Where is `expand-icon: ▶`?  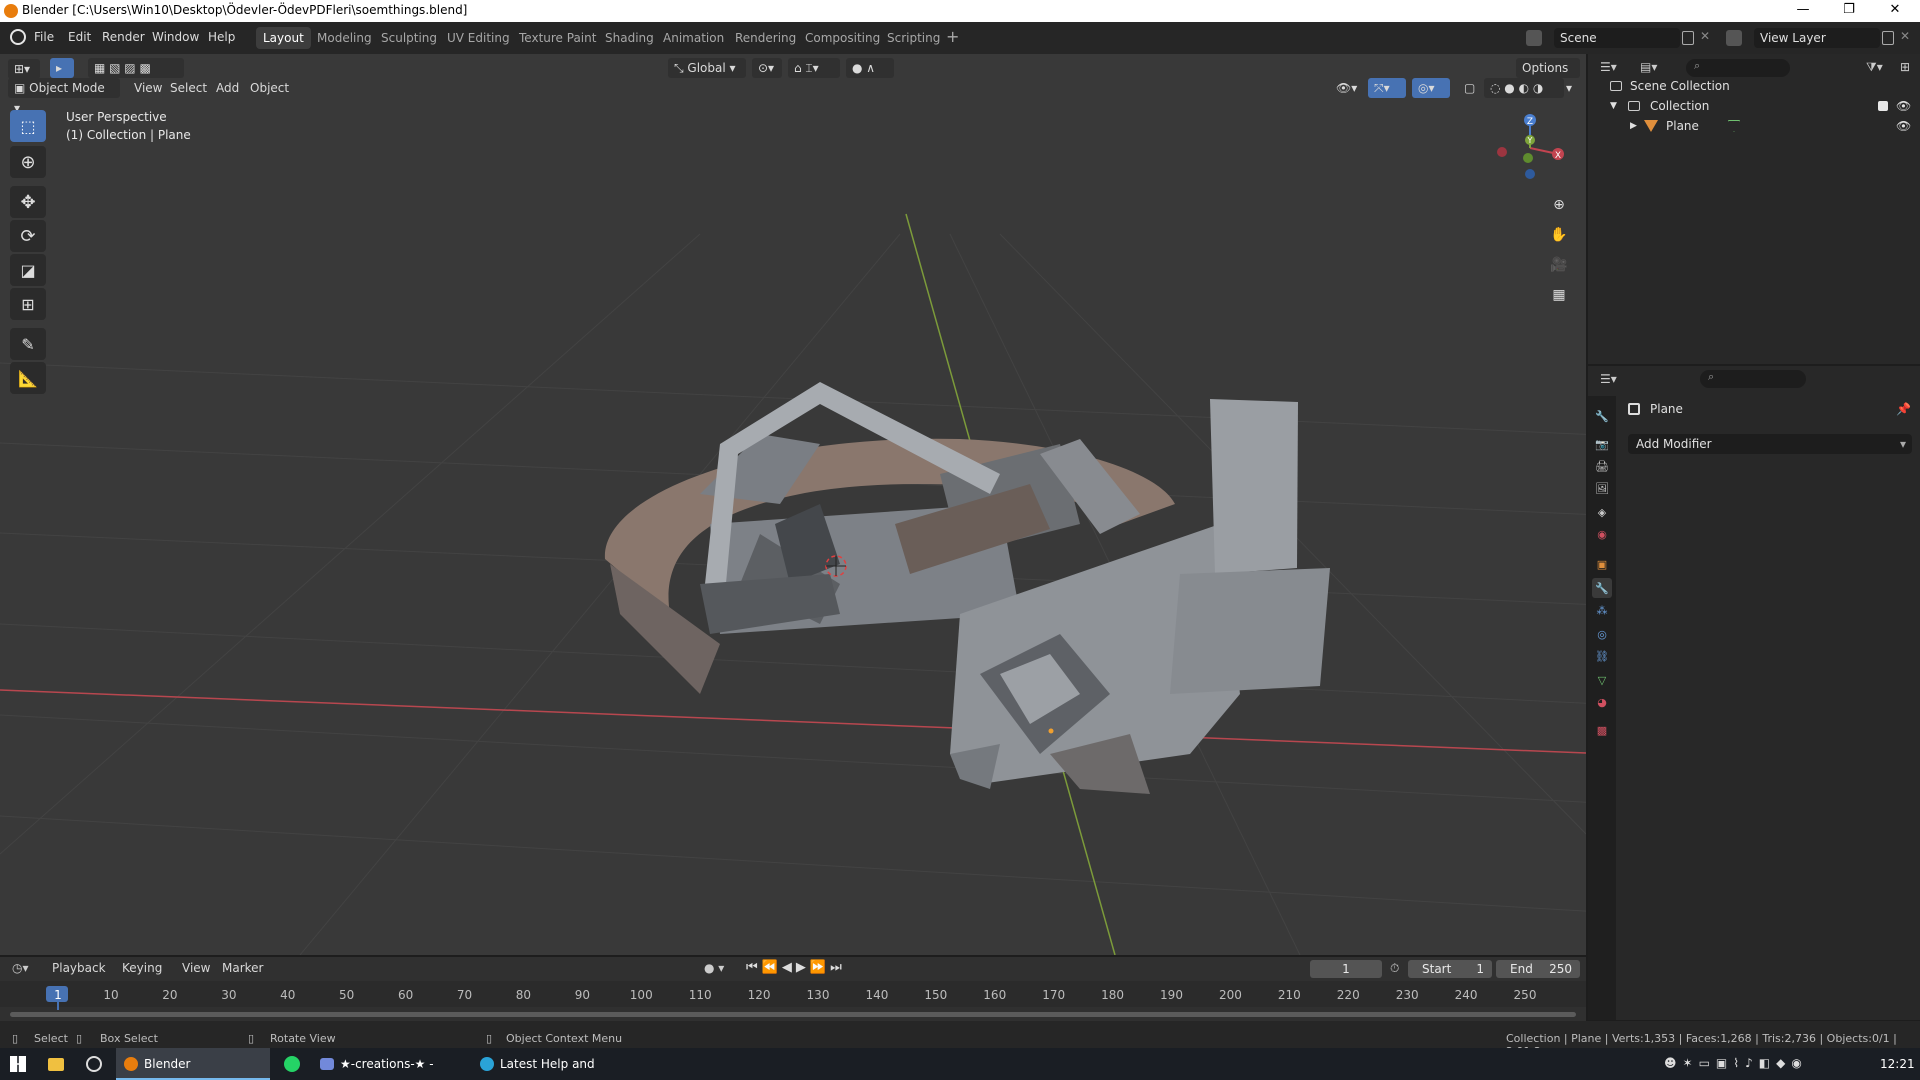
expand-icon: ▶ is located at coordinates (1633, 126).